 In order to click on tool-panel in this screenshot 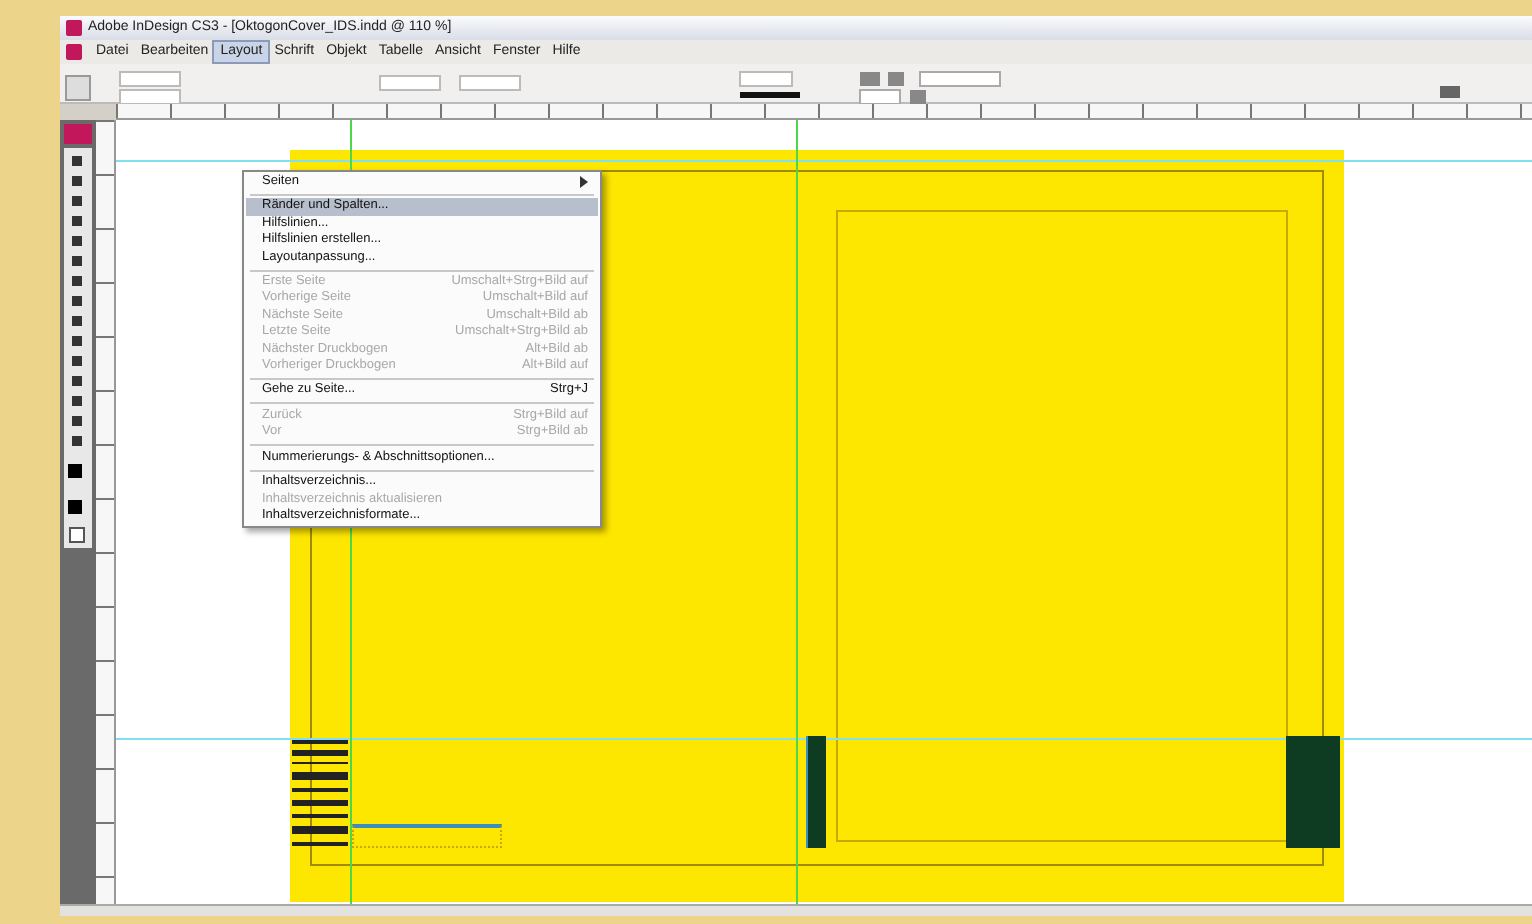, I will do `click(78, 512)`.